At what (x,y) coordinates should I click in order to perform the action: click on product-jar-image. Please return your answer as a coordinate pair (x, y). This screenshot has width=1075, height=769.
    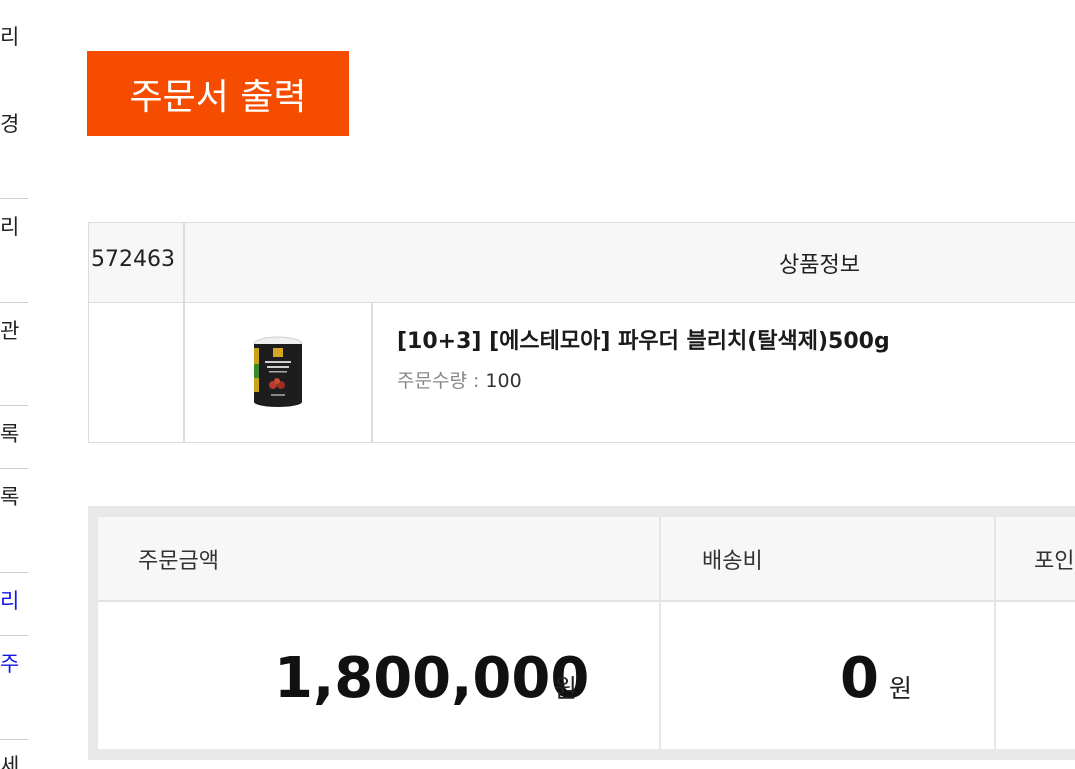
    Looking at the image, I should click on (278, 371).